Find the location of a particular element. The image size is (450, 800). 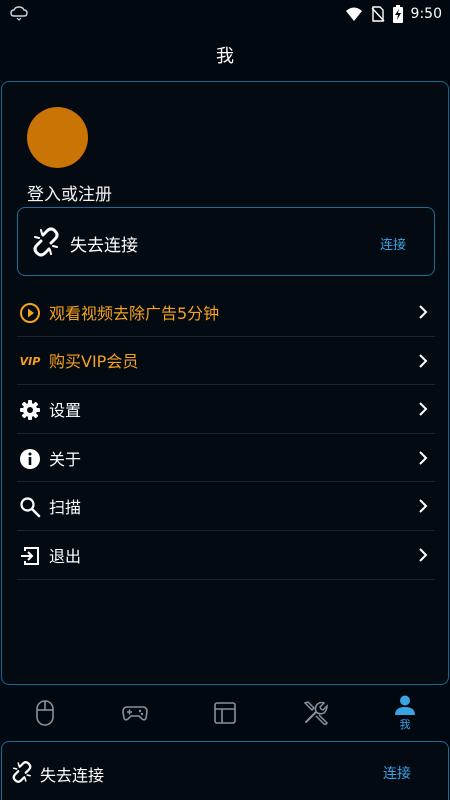

no-sim-icon is located at coordinates (378, 14).